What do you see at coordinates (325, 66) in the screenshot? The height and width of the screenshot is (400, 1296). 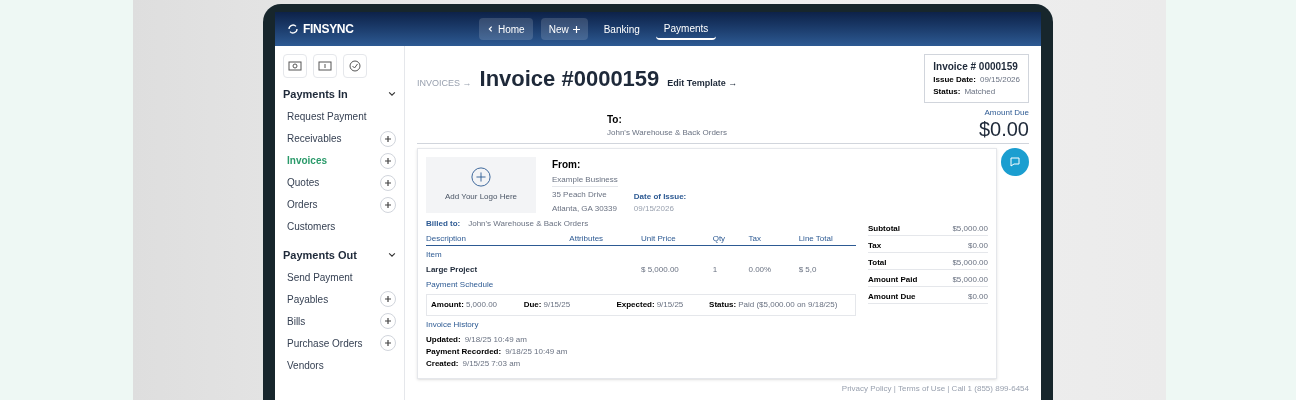 I see `bill-icon` at bounding box center [325, 66].